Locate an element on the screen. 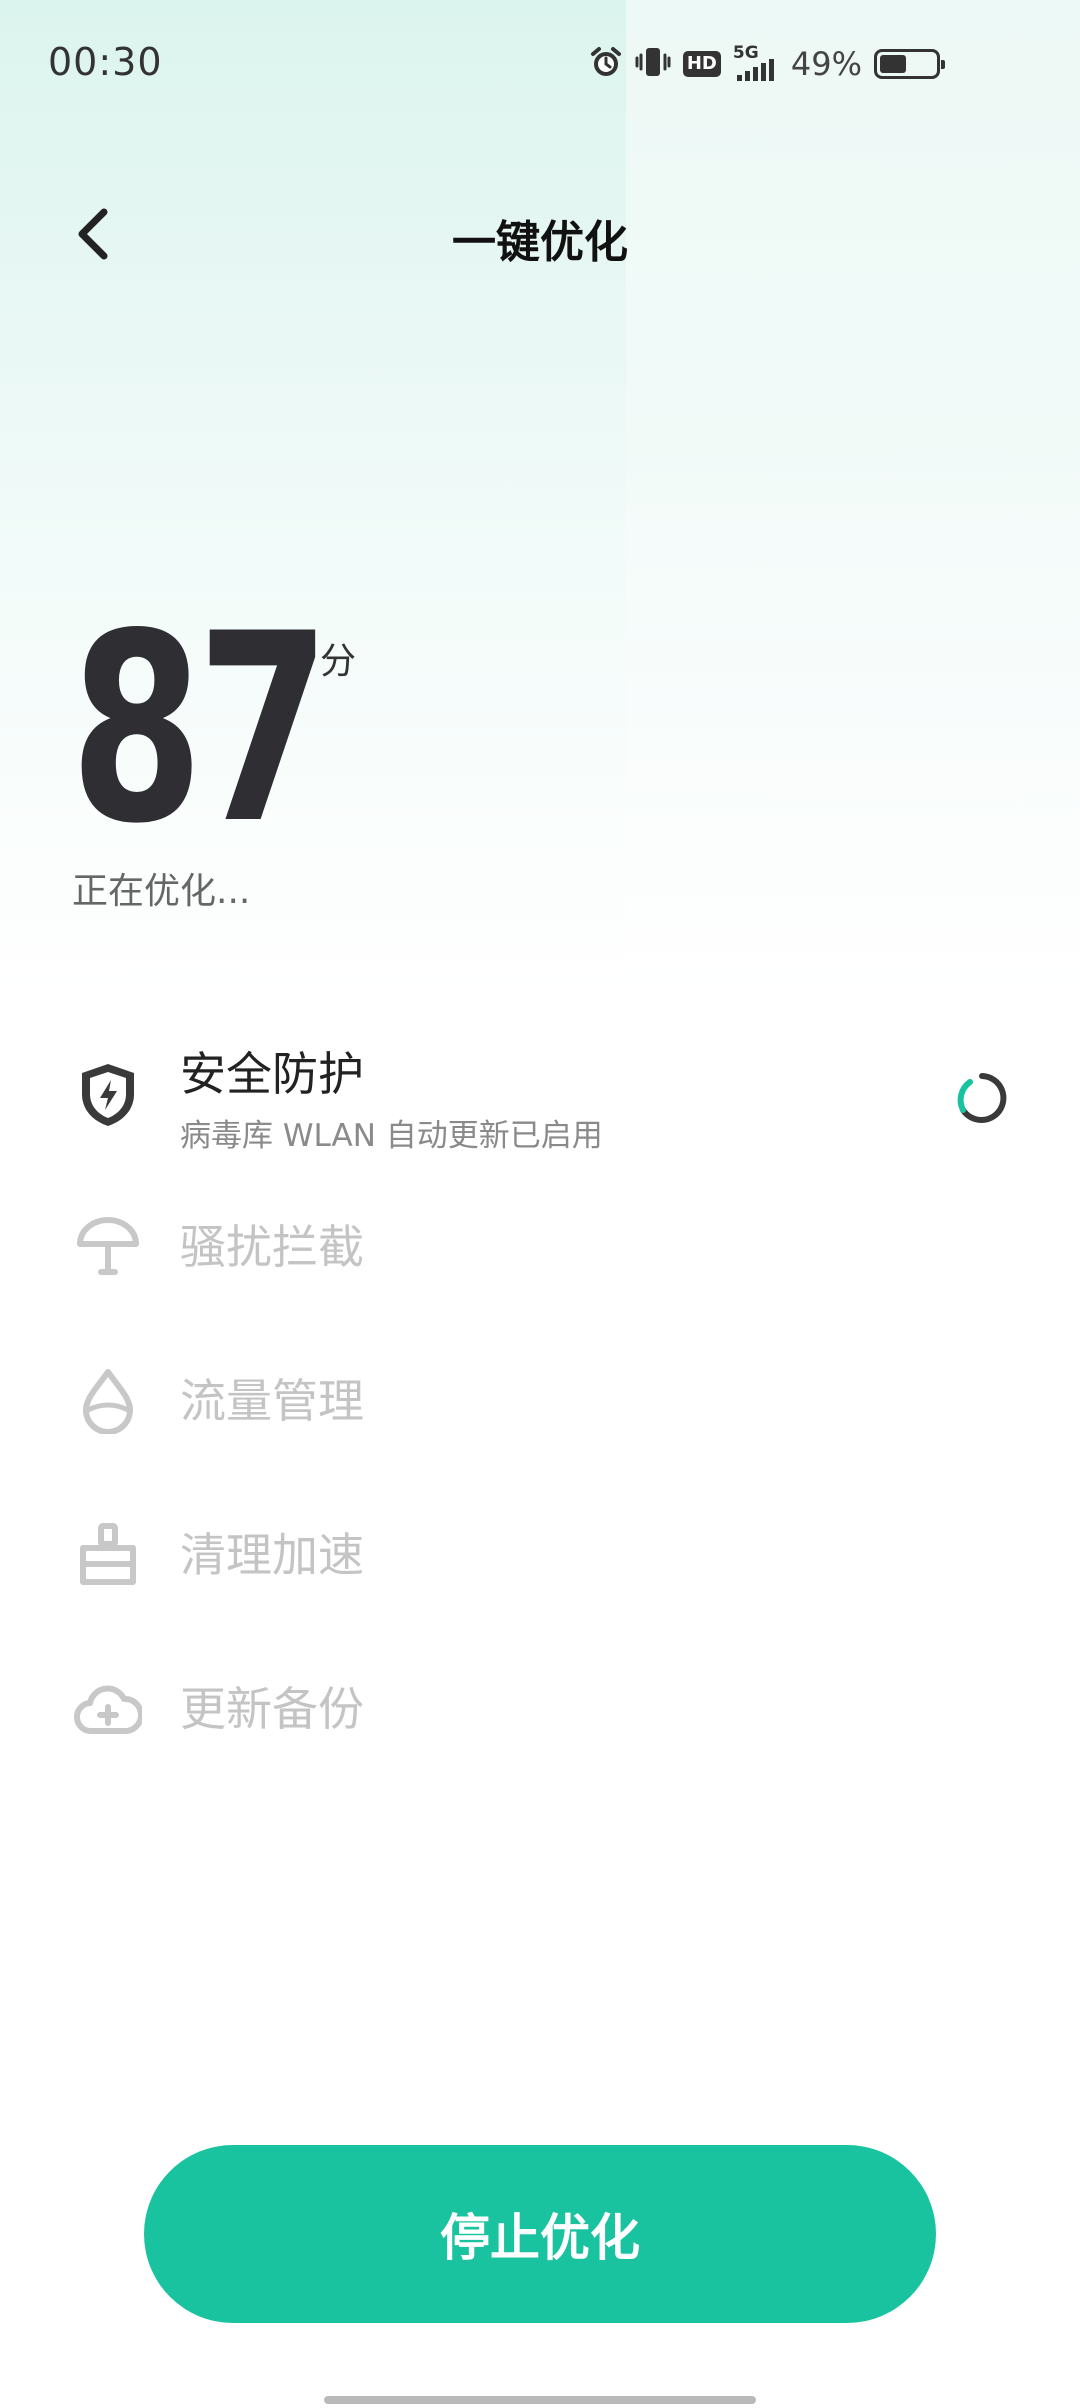  cloud-plus-icon is located at coordinates (108, 1709).